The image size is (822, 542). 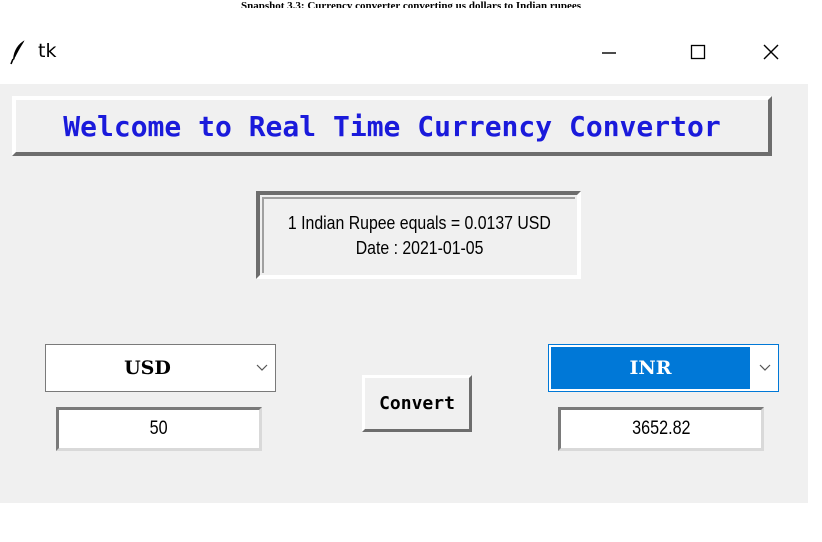 I want to click on rate-date-text: Date : 2021-01-05, so click(x=419, y=248).